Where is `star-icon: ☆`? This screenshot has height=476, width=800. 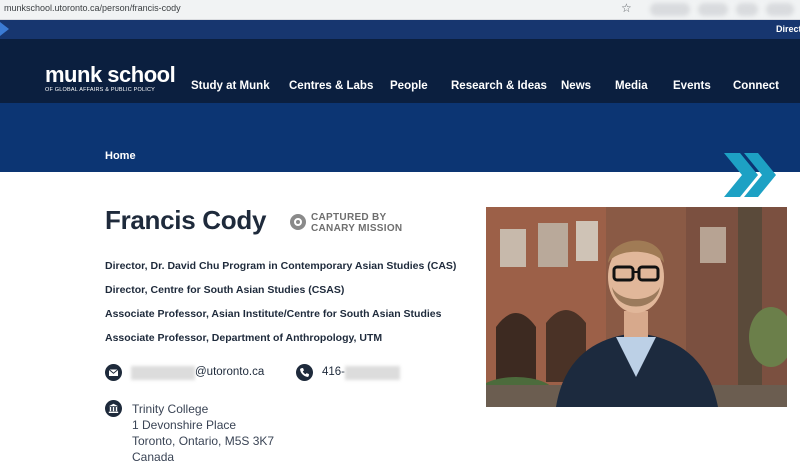
star-icon: ☆ is located at coordinates (626, 8).